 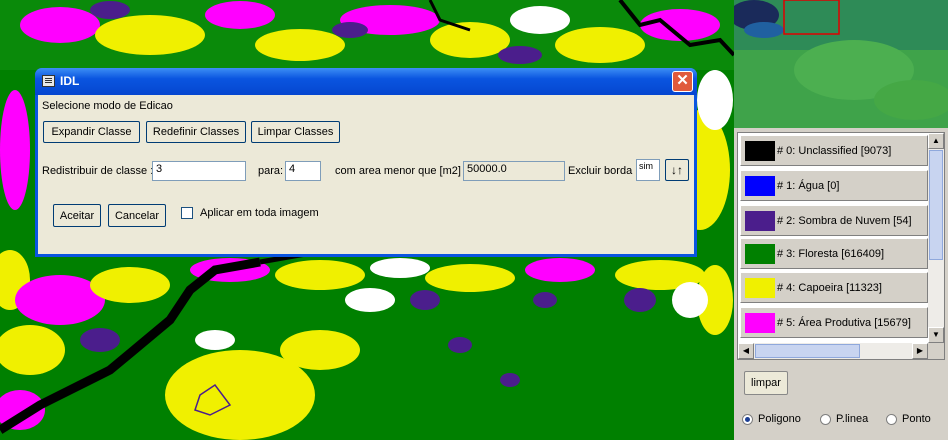 I want to click on class-item-2: # 2: Sombra de Nuvem [54], so click(x=834, y=220).